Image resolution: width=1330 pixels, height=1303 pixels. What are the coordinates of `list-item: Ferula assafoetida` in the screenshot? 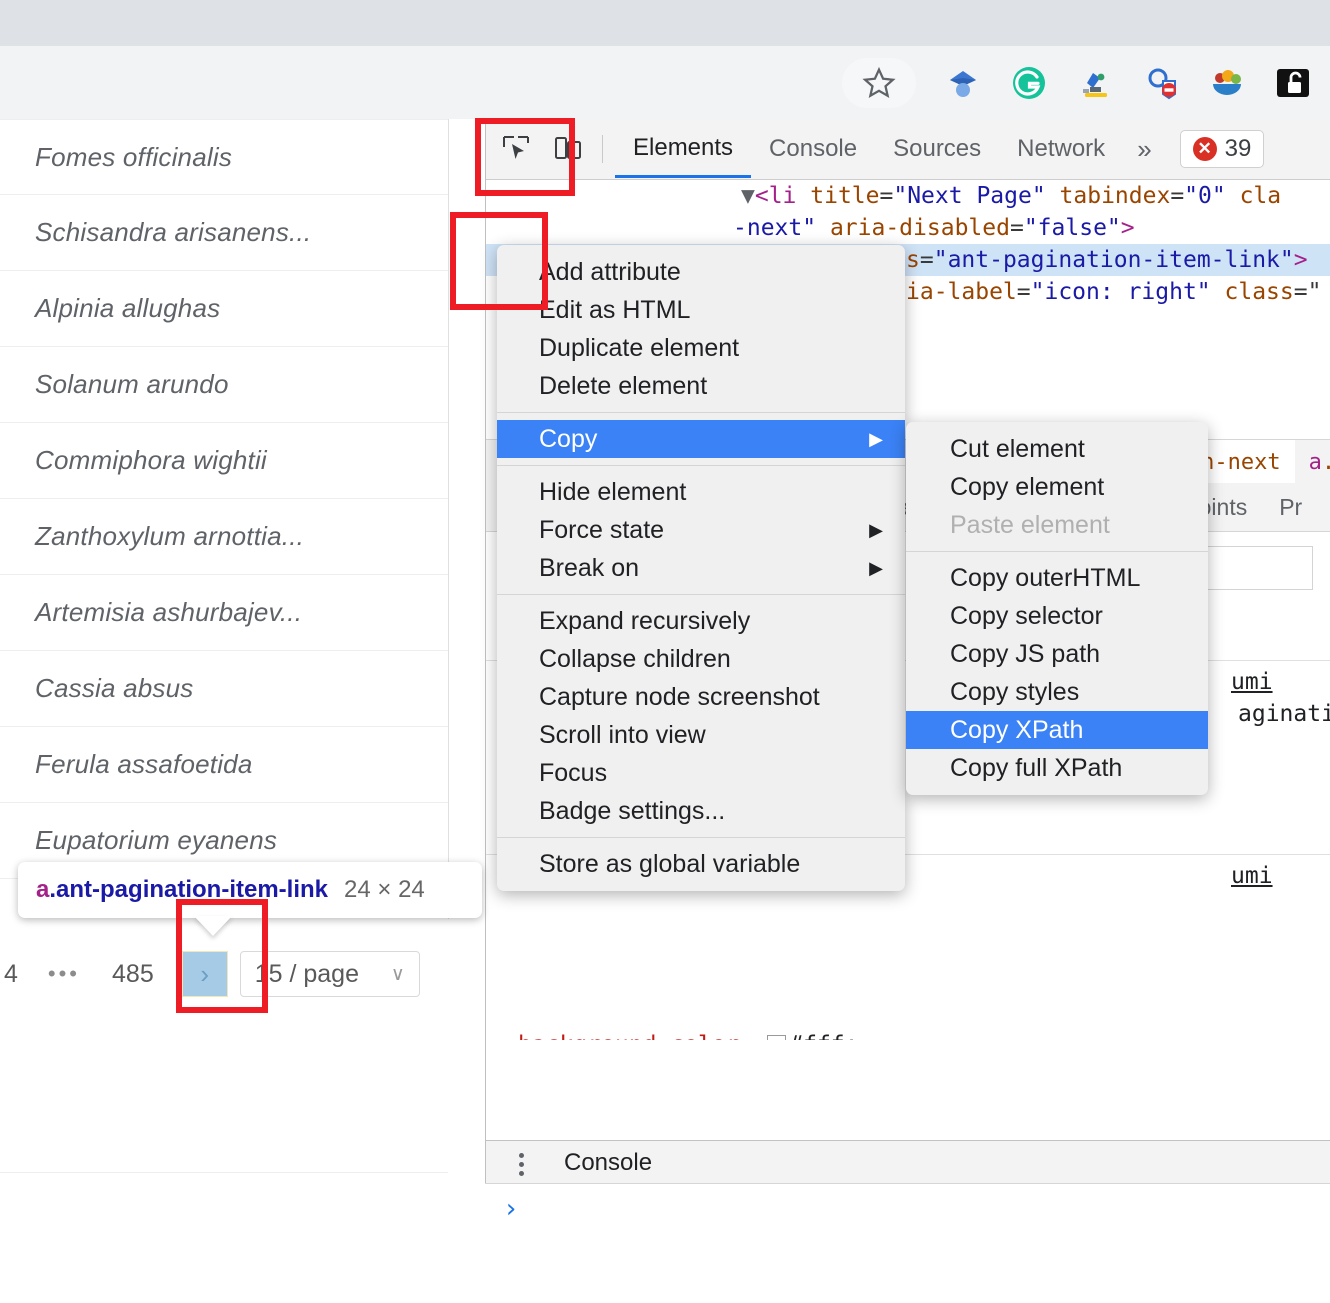 It's located at (224, 765).